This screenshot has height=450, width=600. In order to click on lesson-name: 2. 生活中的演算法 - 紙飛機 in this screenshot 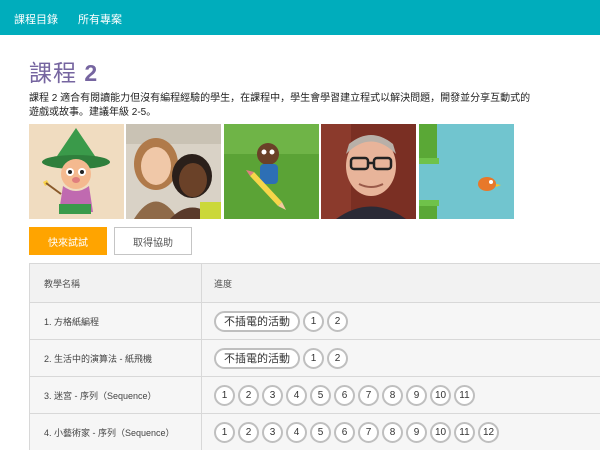, I will do `click(116, 358)`.